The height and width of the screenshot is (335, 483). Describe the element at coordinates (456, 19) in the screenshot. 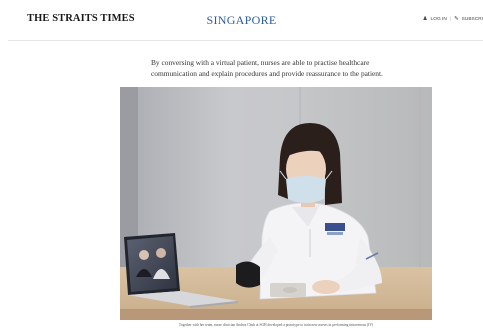

I see `subscribe-icon: ✎` at that location.